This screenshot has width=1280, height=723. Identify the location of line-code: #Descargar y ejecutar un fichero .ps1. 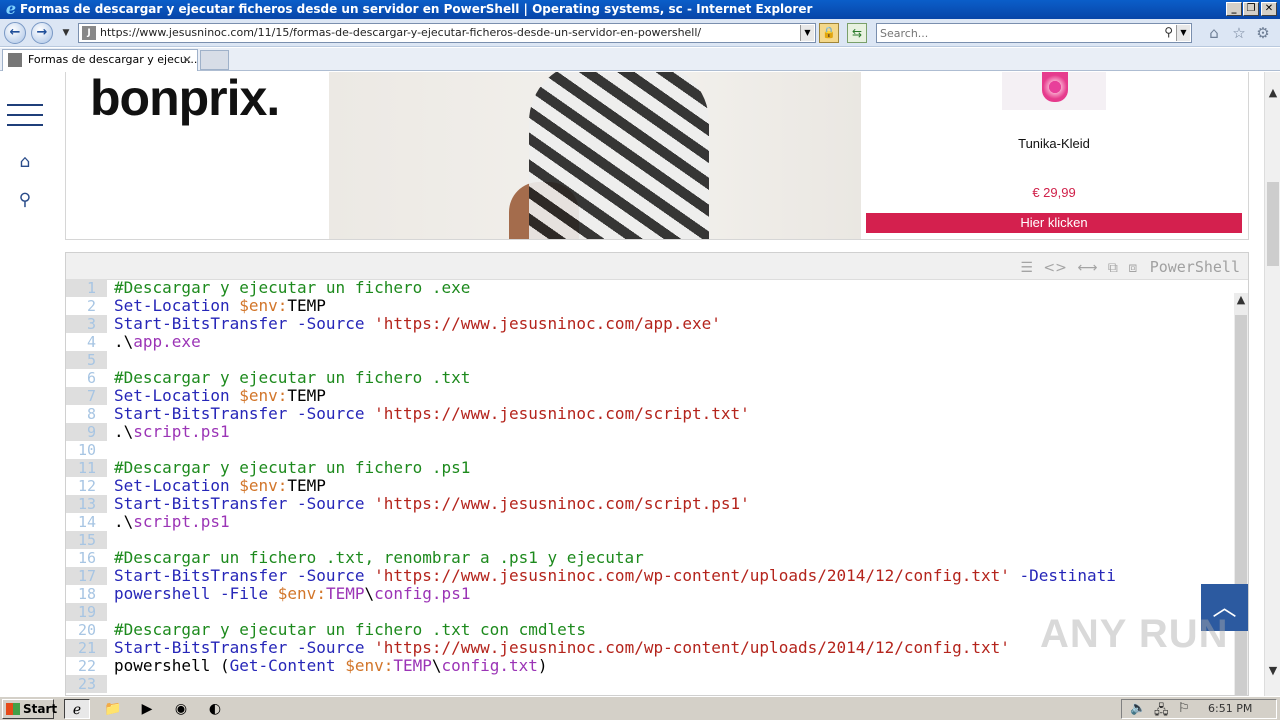
(292, 468).